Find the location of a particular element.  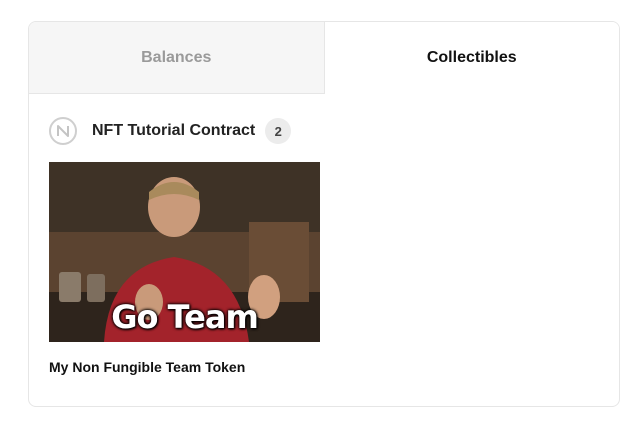

contract-header: NFT Tutorial Contract 2 is located at coordinates (170, 131).